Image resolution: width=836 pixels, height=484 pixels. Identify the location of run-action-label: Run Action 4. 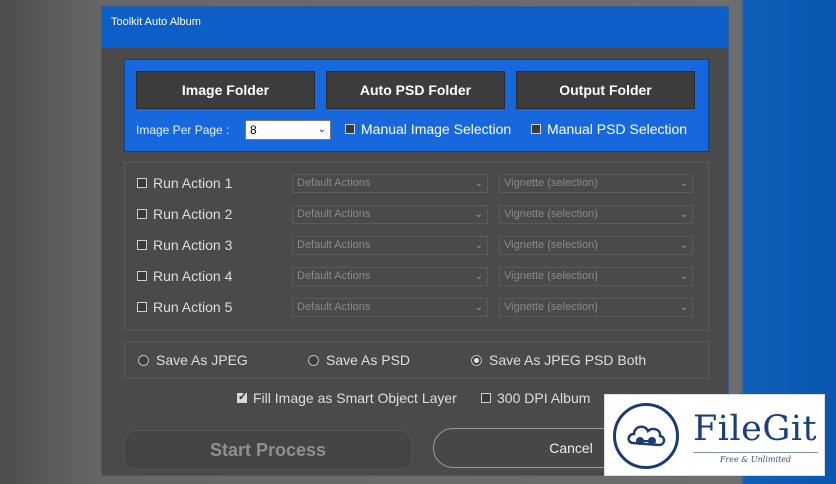
(193, 276).